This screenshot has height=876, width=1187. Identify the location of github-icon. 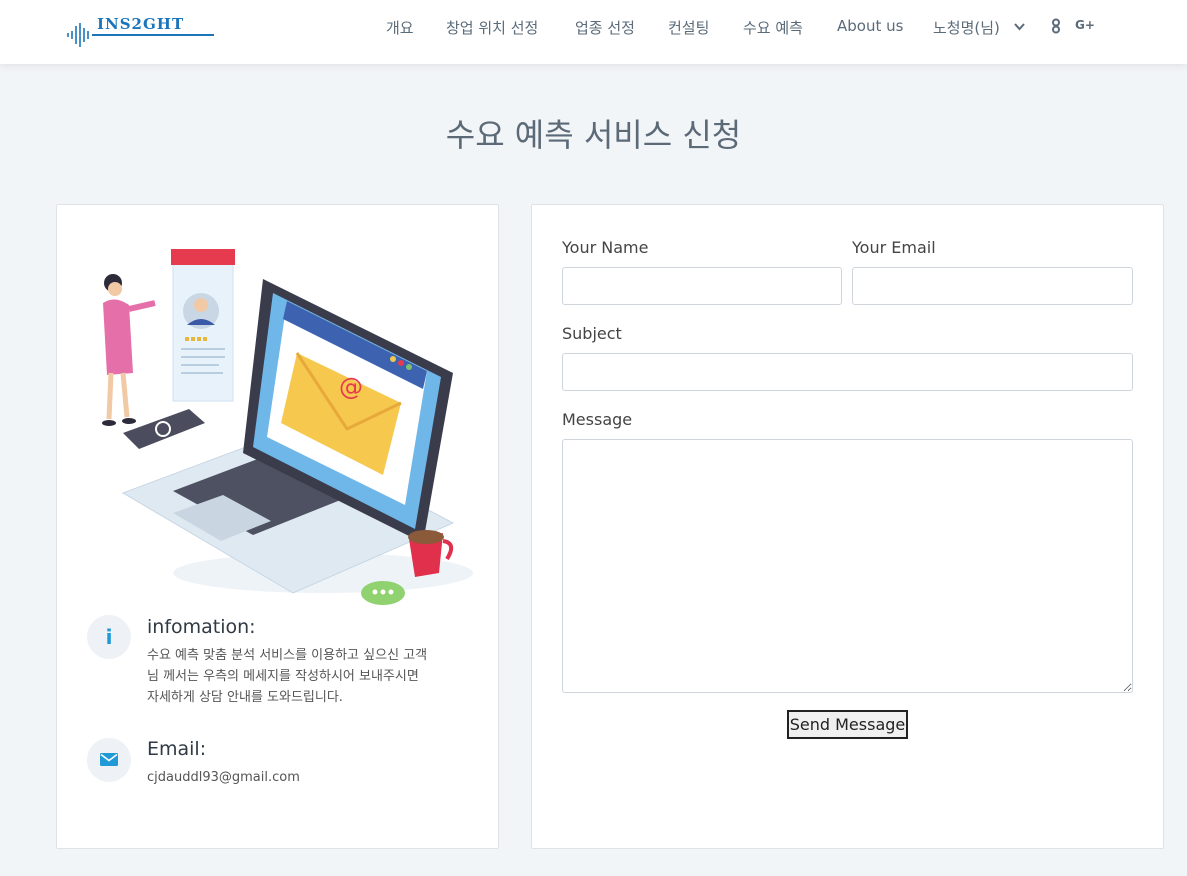
(1056, 26).